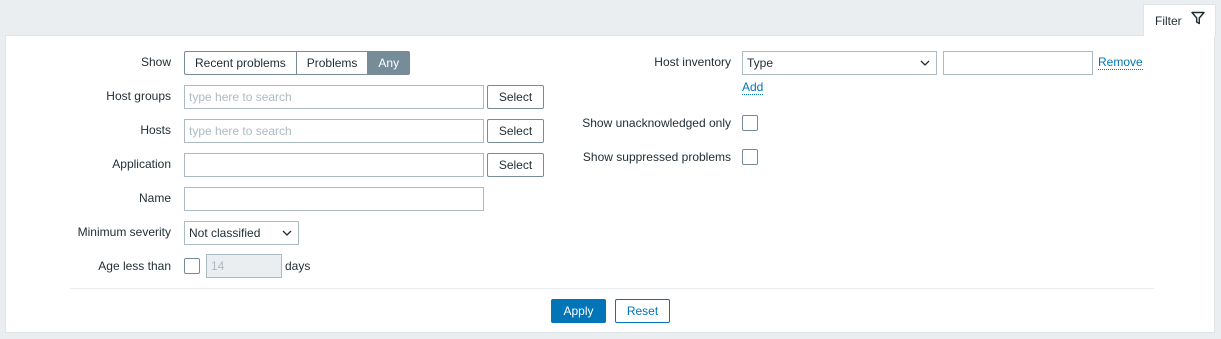 Image resolution: width=1221 pixels, height=339 pixels. What do you see at coordinates (1018, 63) in the screenshot?
I see `host-inventory-value-input` at bounding box center [1018, 63].